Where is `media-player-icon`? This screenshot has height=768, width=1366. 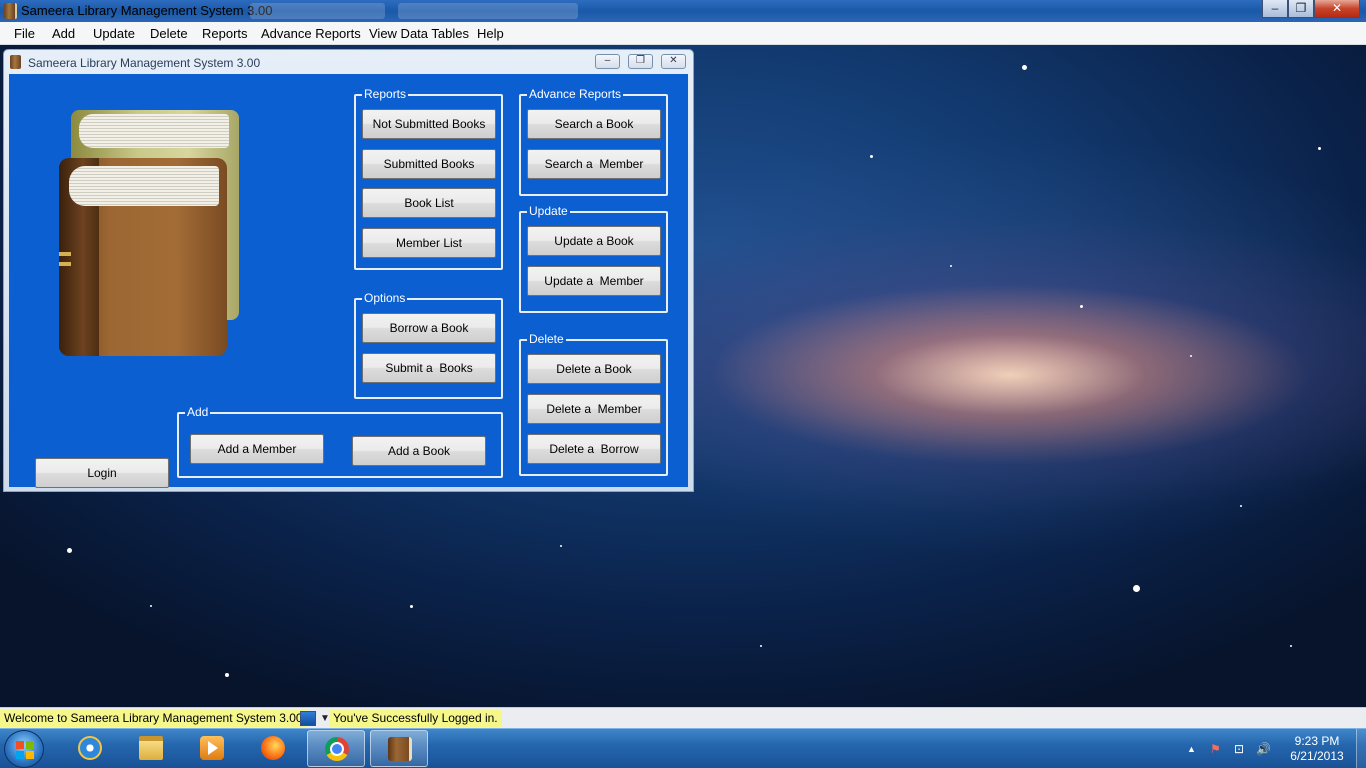
media-player-icon is located at coordinates (212, 748).